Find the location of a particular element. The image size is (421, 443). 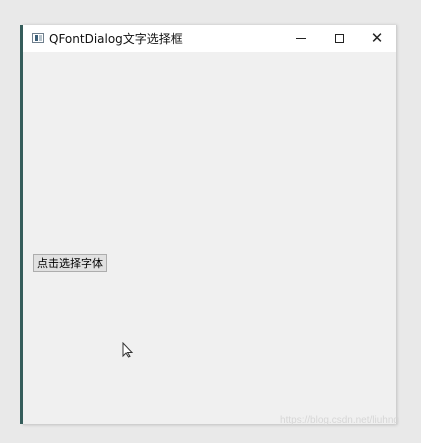

minimize-icon is located at coordinates (301, 38).